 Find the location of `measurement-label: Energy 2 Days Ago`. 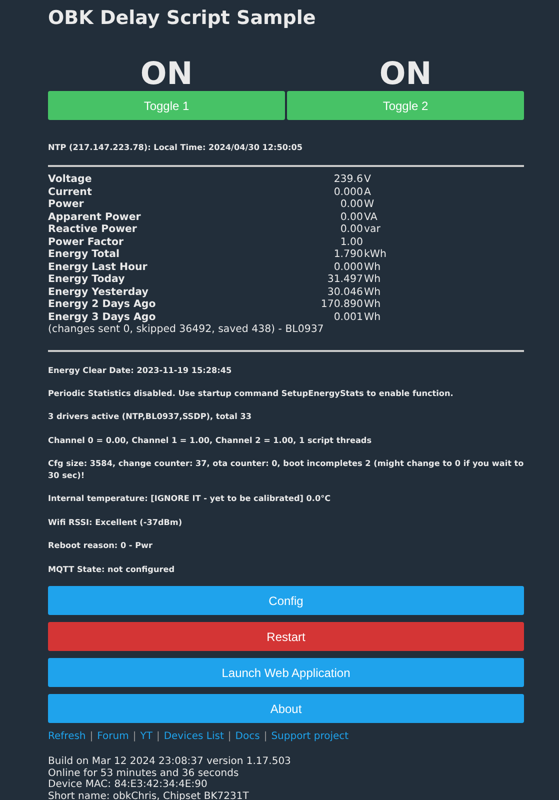

measurement-label: Energy 2 Days Ago is located at coordinates (102, 305).